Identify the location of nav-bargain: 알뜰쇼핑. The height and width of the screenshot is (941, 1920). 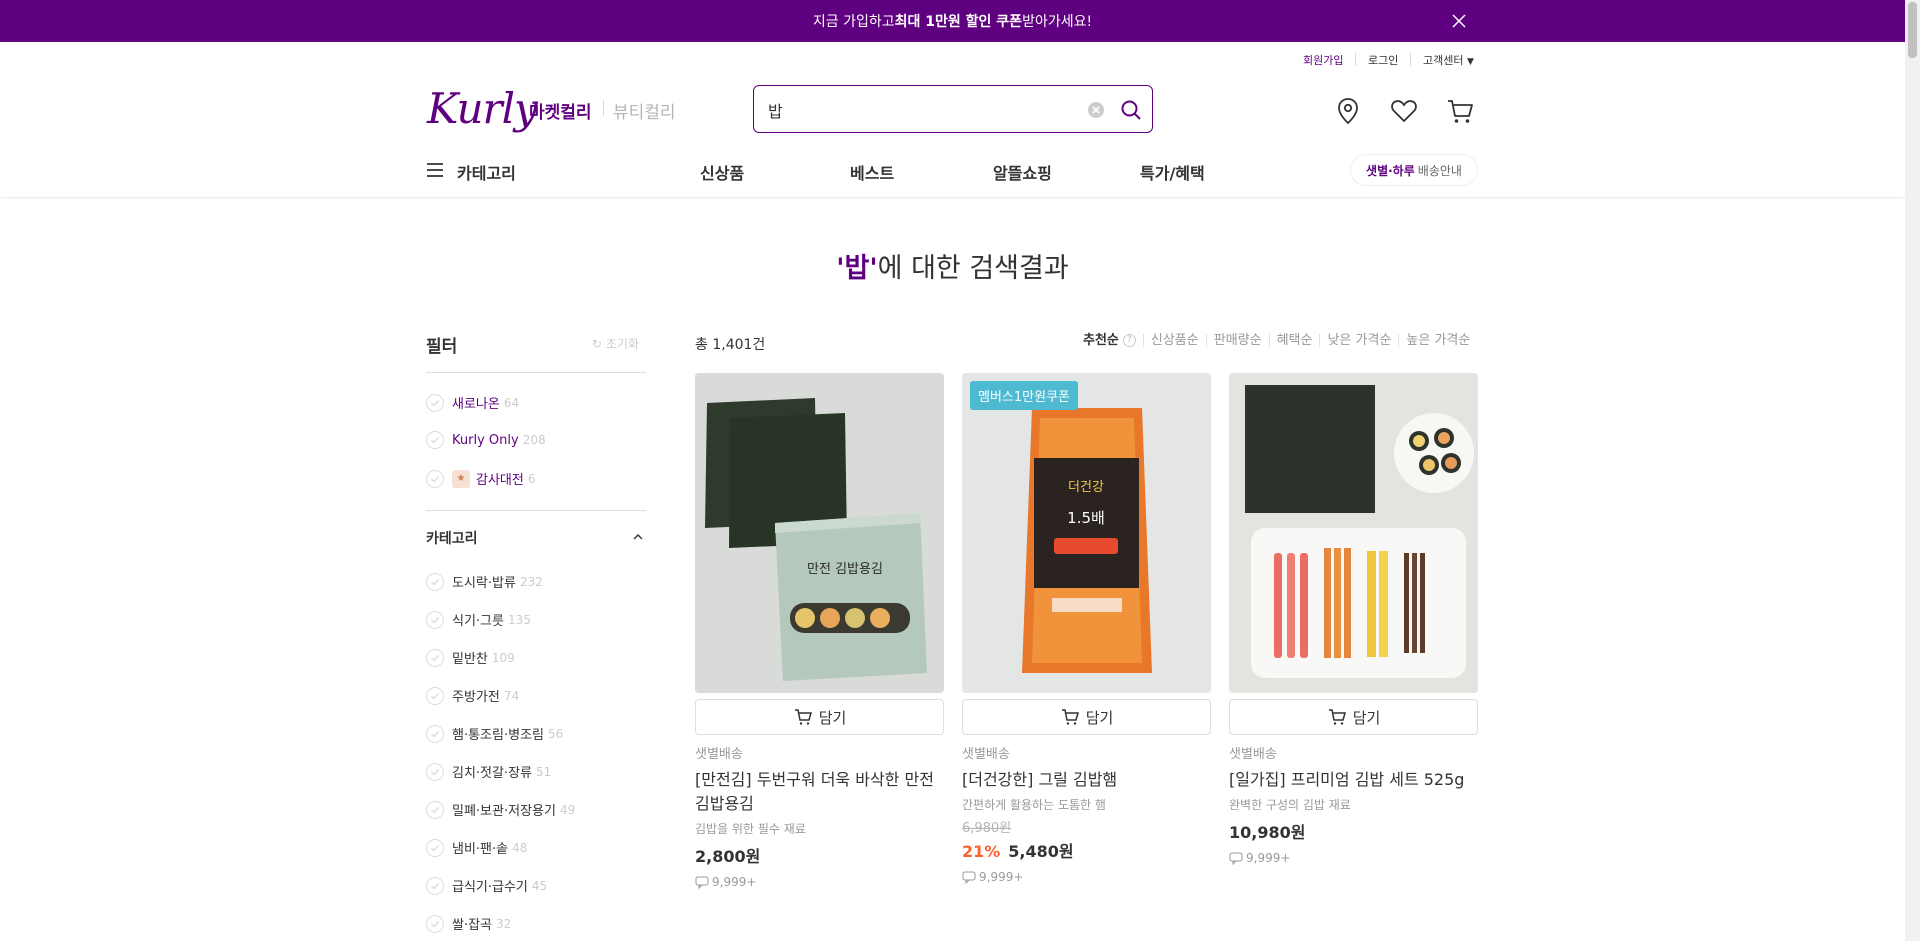
(1022, 172).